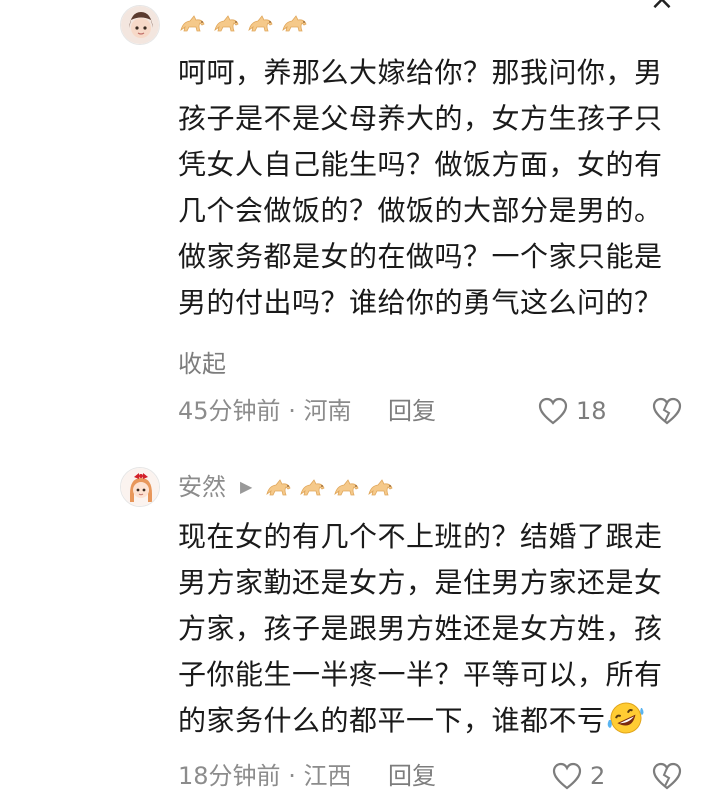 The image size is (720, 794). I want to click on comment-meta: 45分钟前 · 河南, so click(264, 411).